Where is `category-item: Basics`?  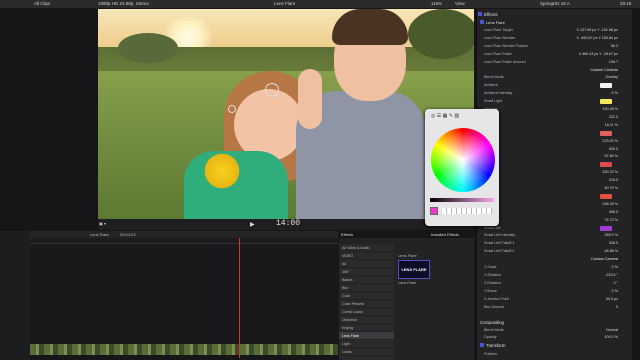
category-item: Basics is located at coordinates (366, 280).